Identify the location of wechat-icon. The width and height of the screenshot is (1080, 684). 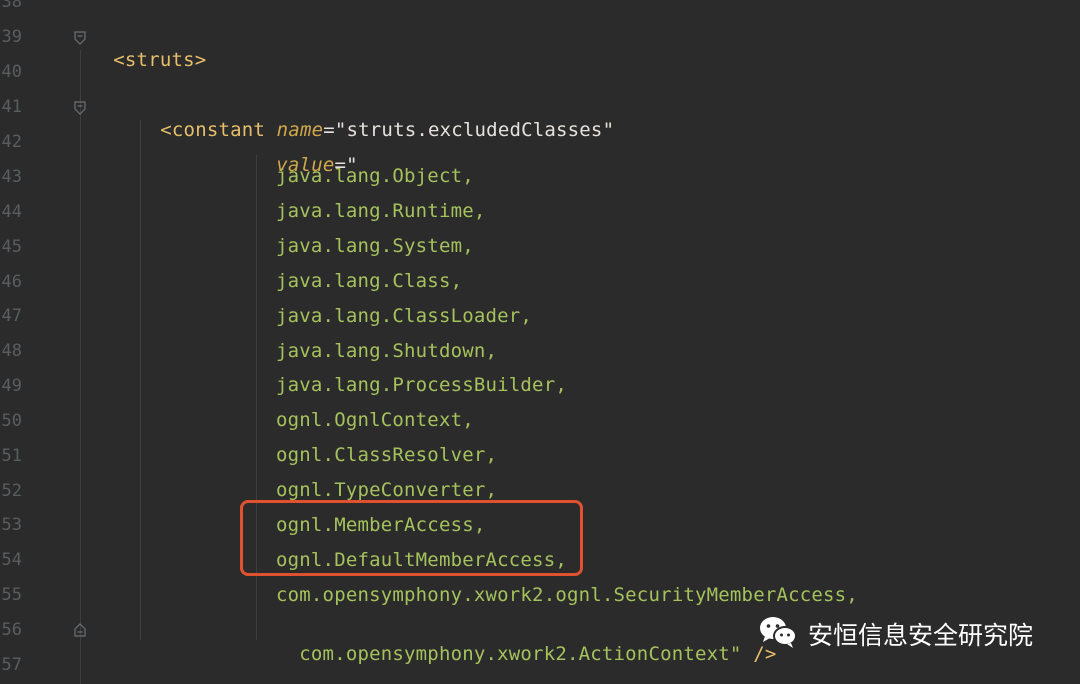
(778, 634).